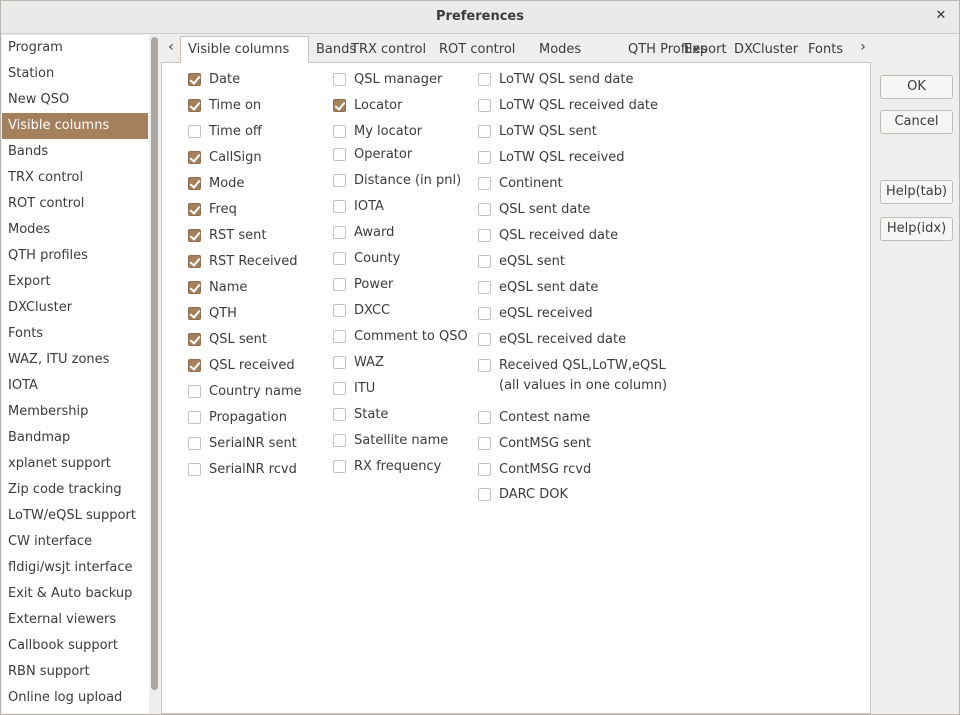 This screenshot has width=960, height=715. What do you see at coordinates (171, 48) in the screenshot?
I see `chevron-left-icon: ‹` at bounding box center [171, 48].